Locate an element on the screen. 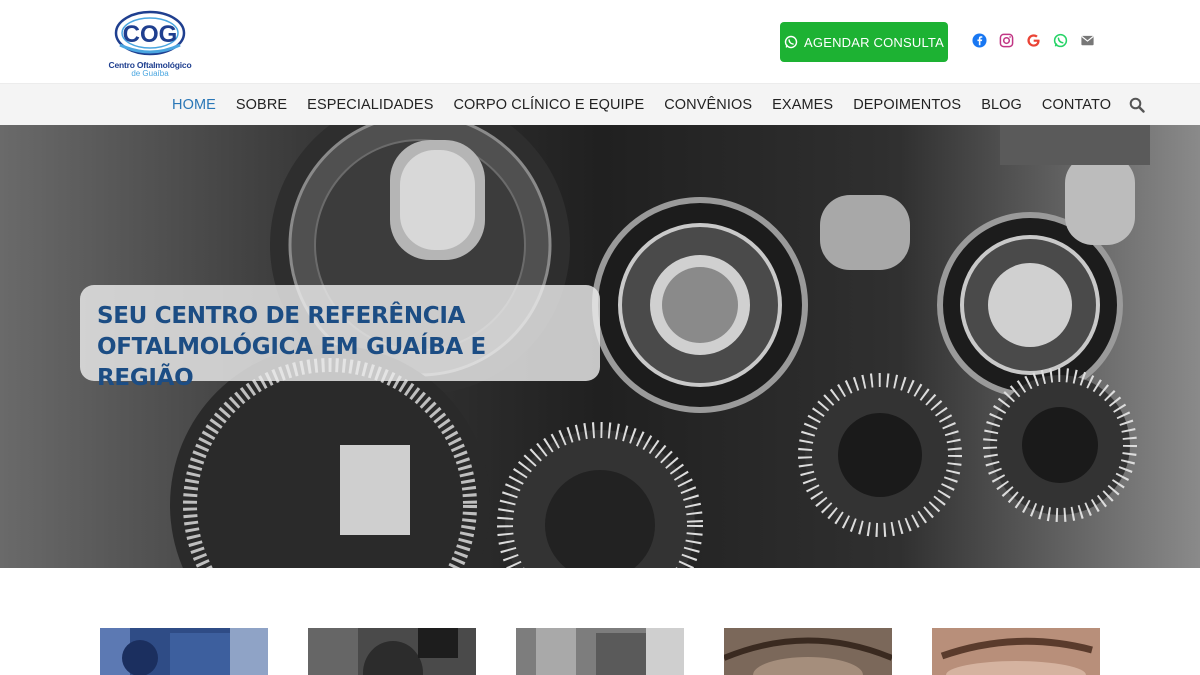 The image size is (1200, 675). nav-item-blog: BLOG is located at coordinates (1001, 105).